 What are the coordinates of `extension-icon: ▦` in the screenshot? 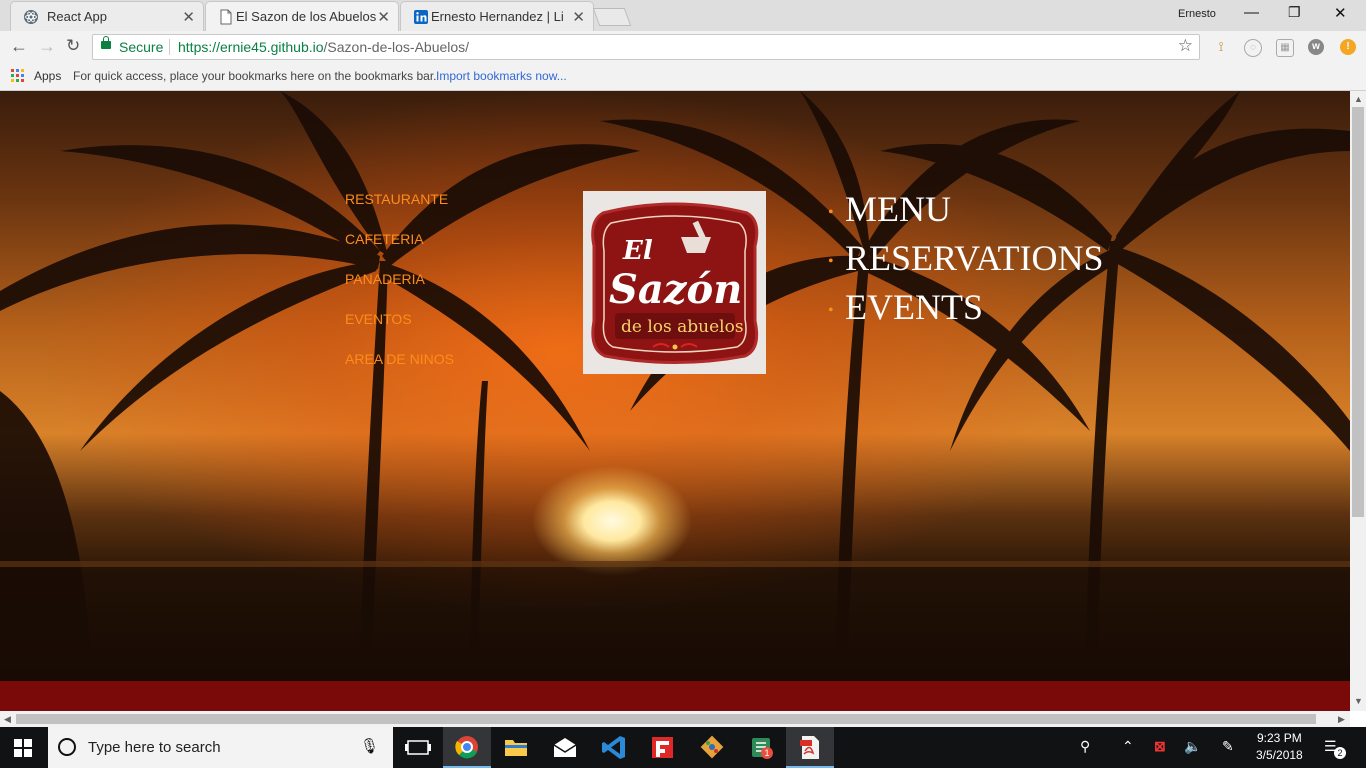 It's located at (1285, 48).